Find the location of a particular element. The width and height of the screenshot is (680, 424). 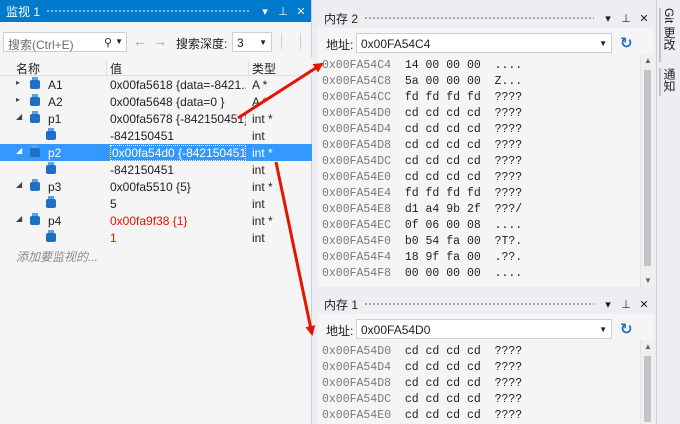

memory-line: 0x00FA54D8 cd cd cd cd ???? is located at coordinates (422, 384).